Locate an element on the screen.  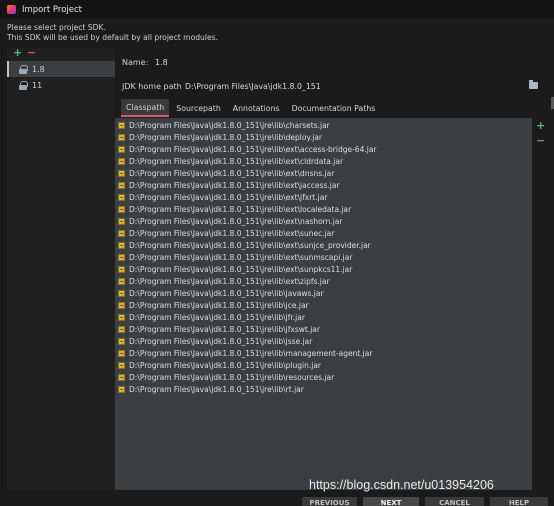
sdk-list: 1.8 11 is located at coordinates (61, 77).